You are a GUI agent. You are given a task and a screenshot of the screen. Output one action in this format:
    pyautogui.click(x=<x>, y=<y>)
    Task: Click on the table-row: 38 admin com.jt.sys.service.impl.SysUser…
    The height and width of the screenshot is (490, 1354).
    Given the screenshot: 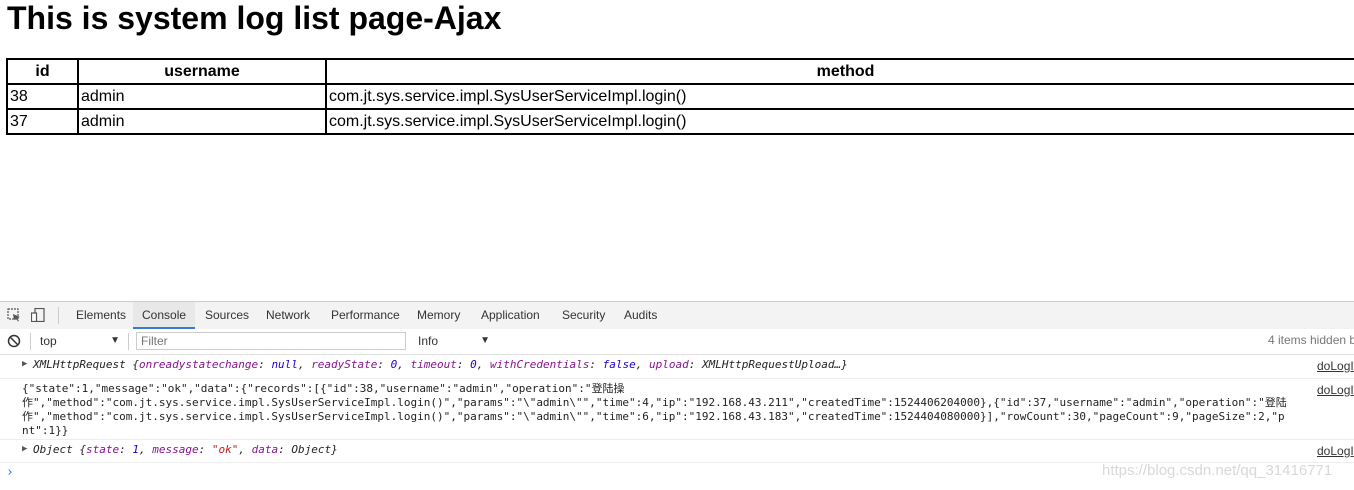 What is the action you would take?
    pyautogui.click(x=680, y=96)
    